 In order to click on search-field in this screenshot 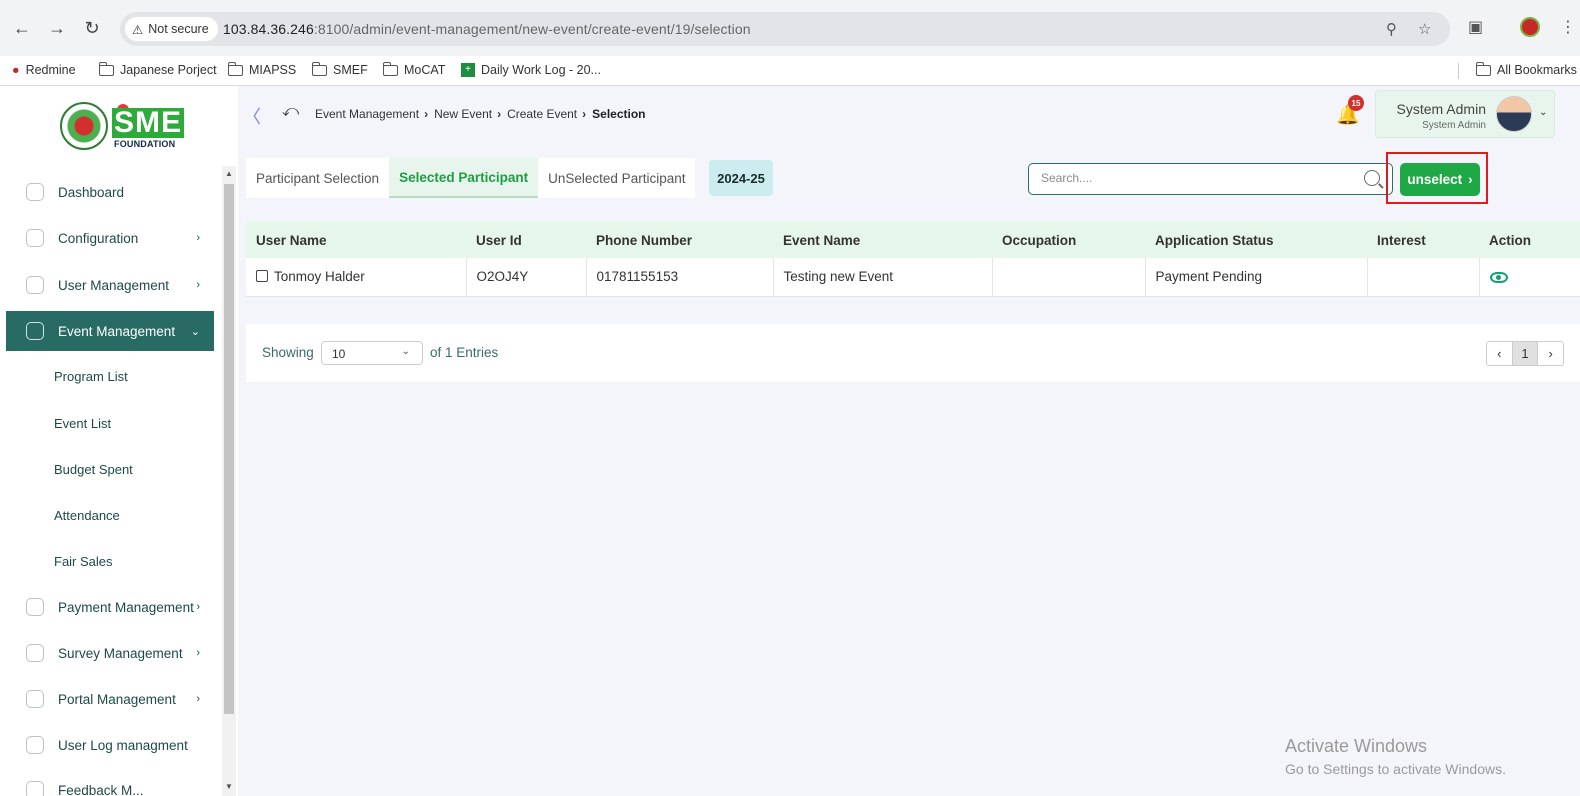, I will do `click(1210, 179)`.